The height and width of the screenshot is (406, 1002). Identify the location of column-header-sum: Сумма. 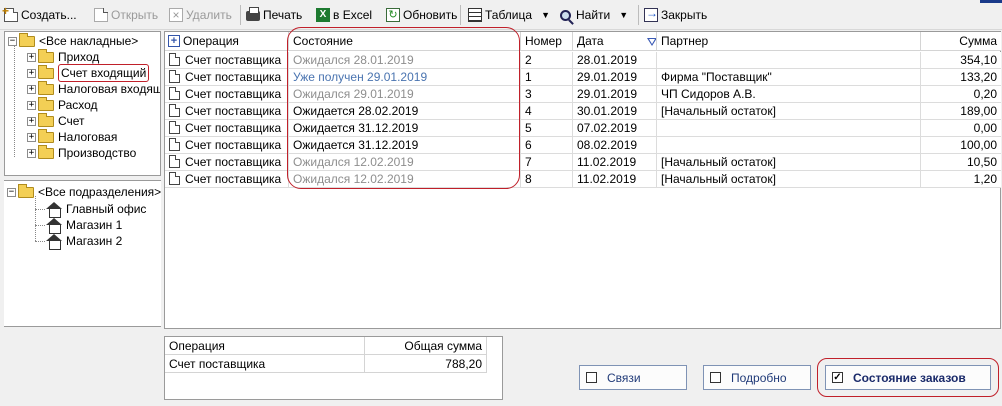
(961, 41).